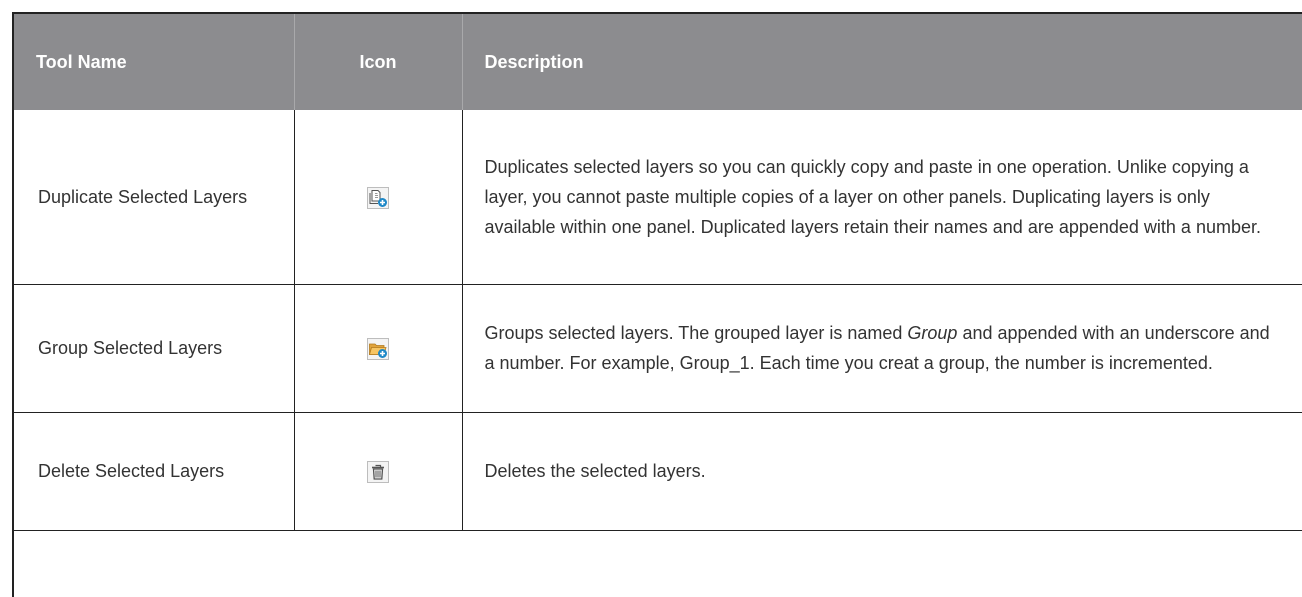 Image resolution: width=1302 pixels, height=597 pixels. I want to click on group-layers-icon, so click(378, 349).